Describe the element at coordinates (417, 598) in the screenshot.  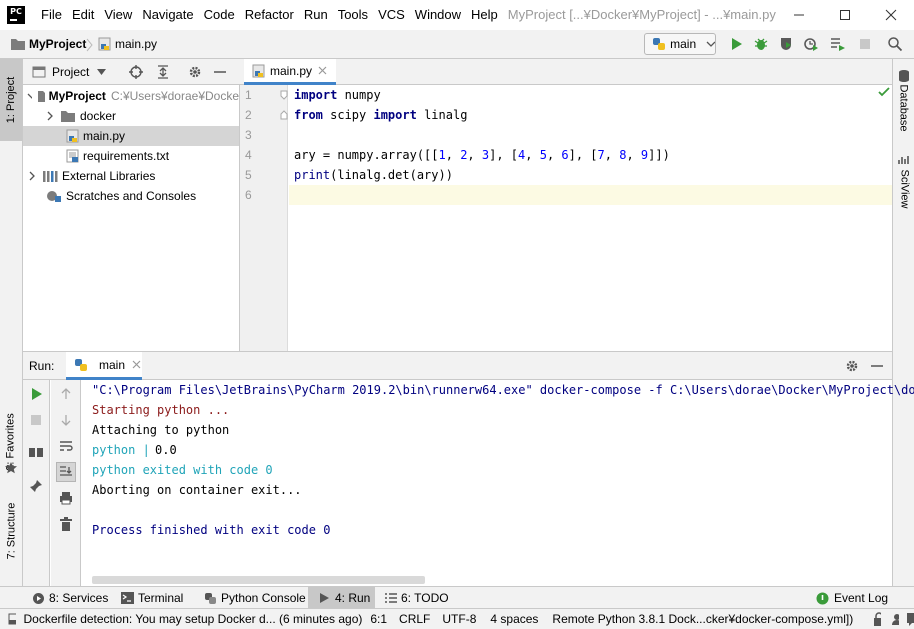
I see `todo-tool-tab: 6: TODO` at that location.